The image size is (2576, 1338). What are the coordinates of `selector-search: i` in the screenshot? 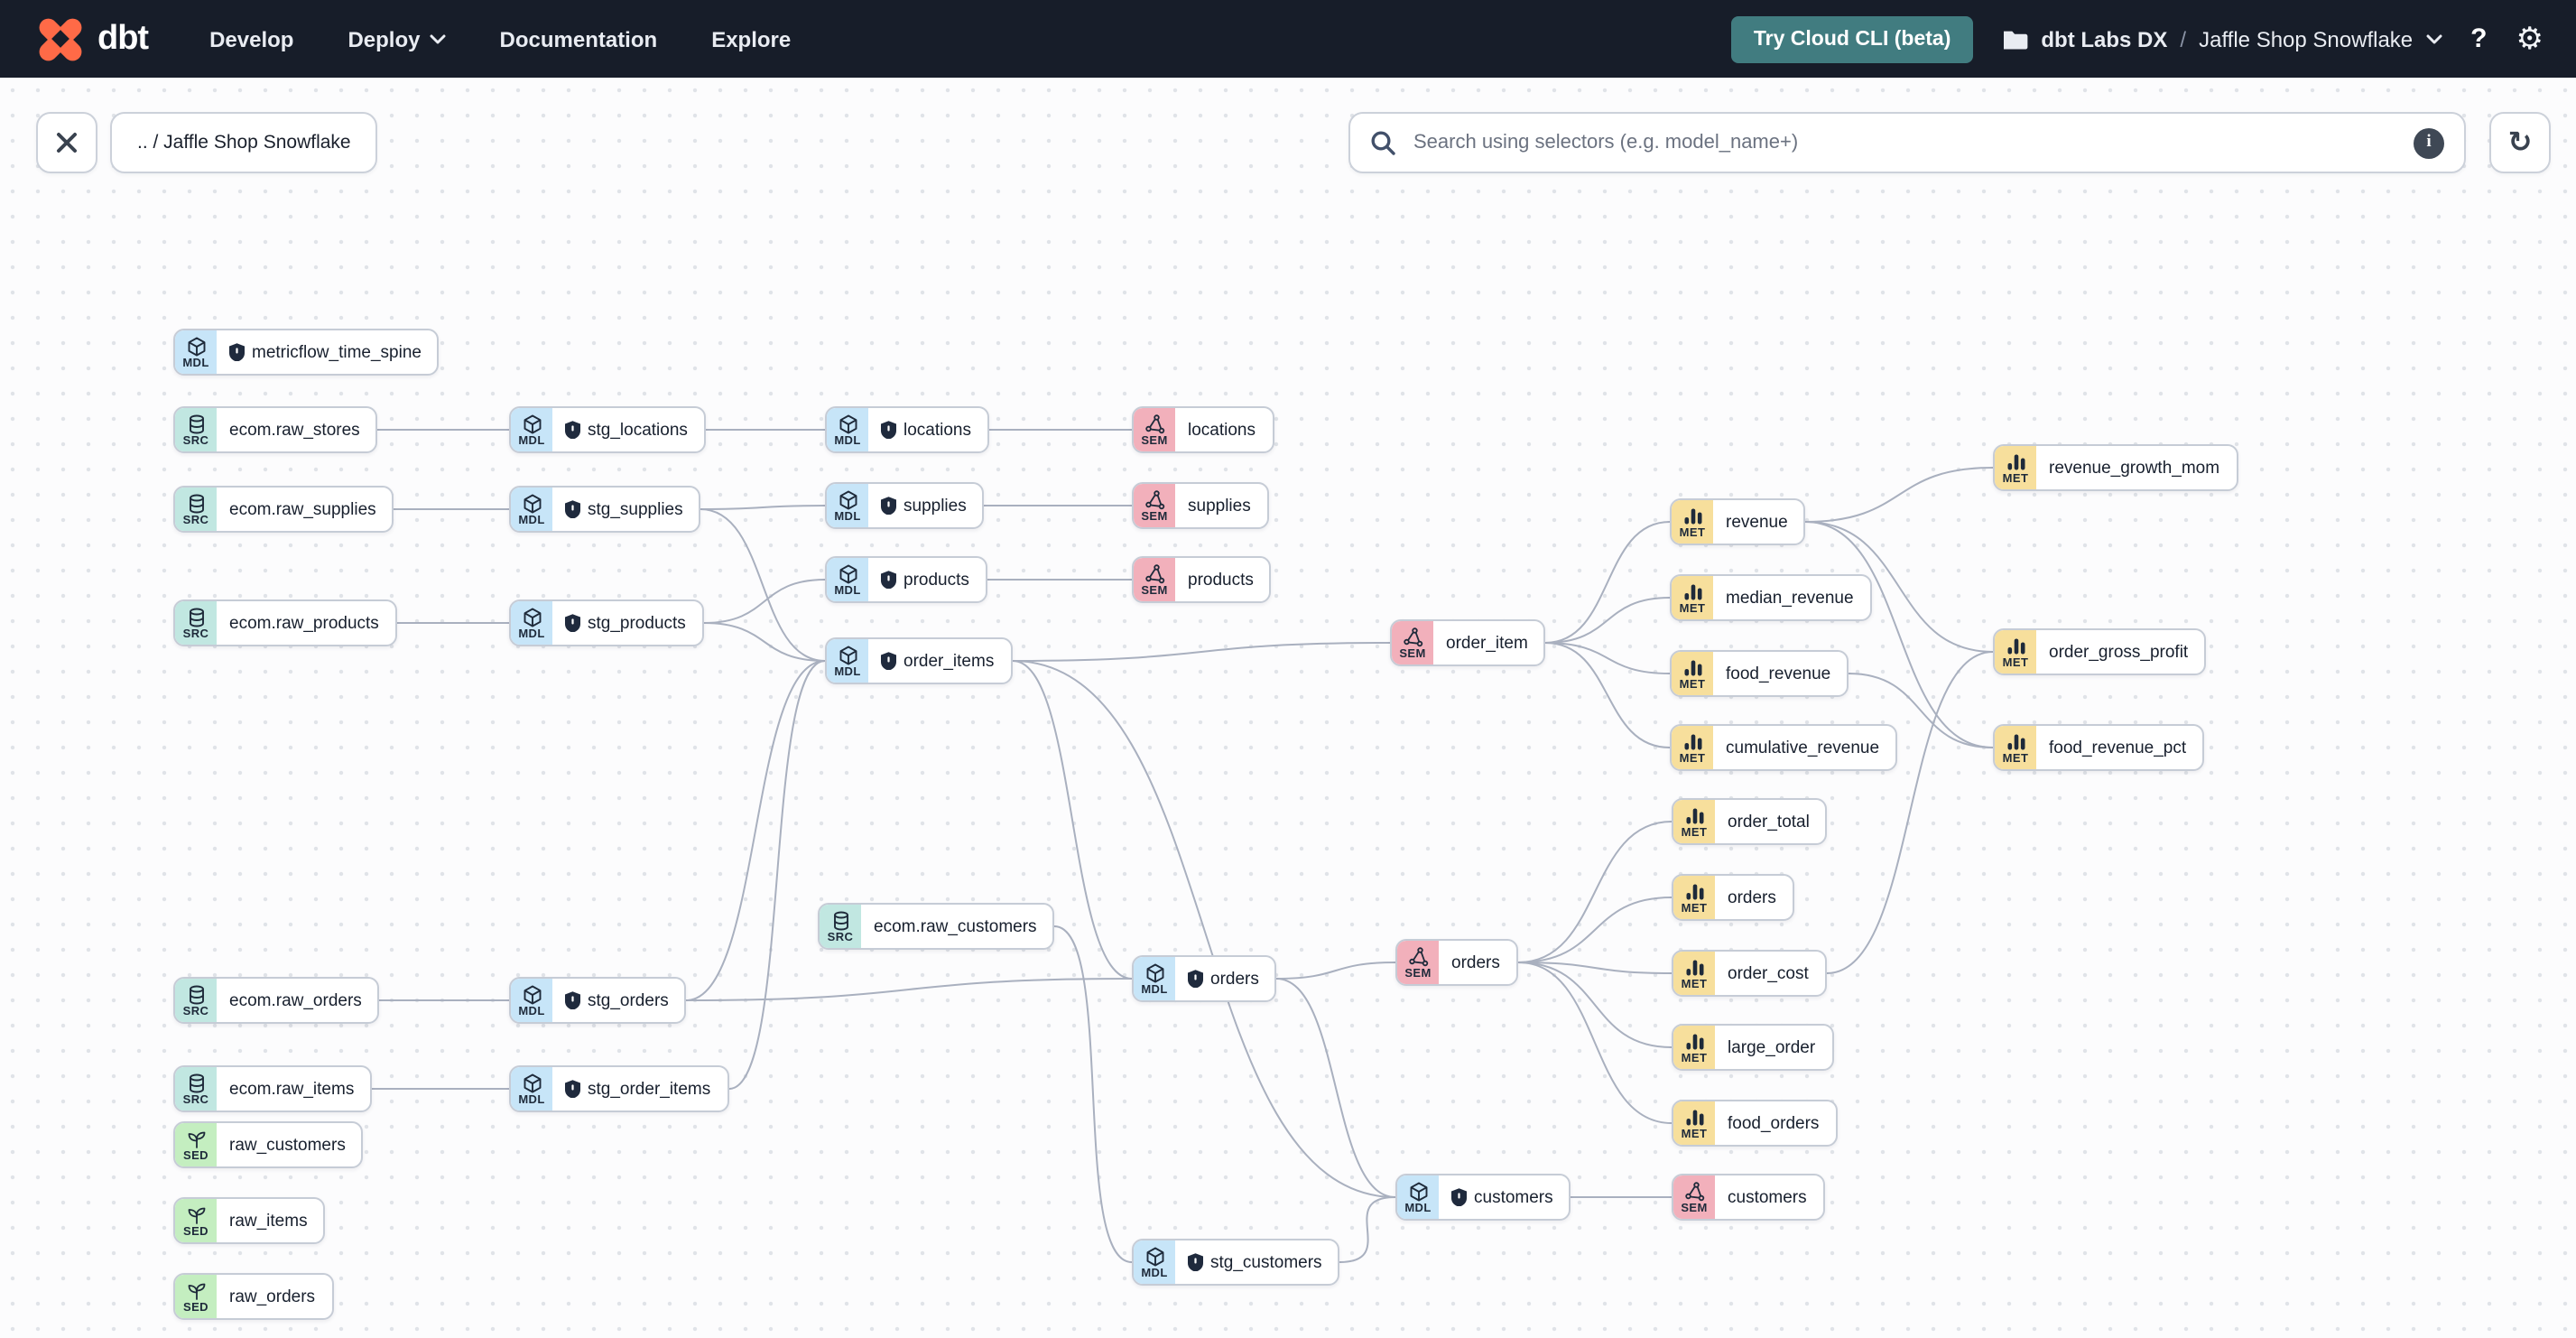 It's located at (1907, 143).